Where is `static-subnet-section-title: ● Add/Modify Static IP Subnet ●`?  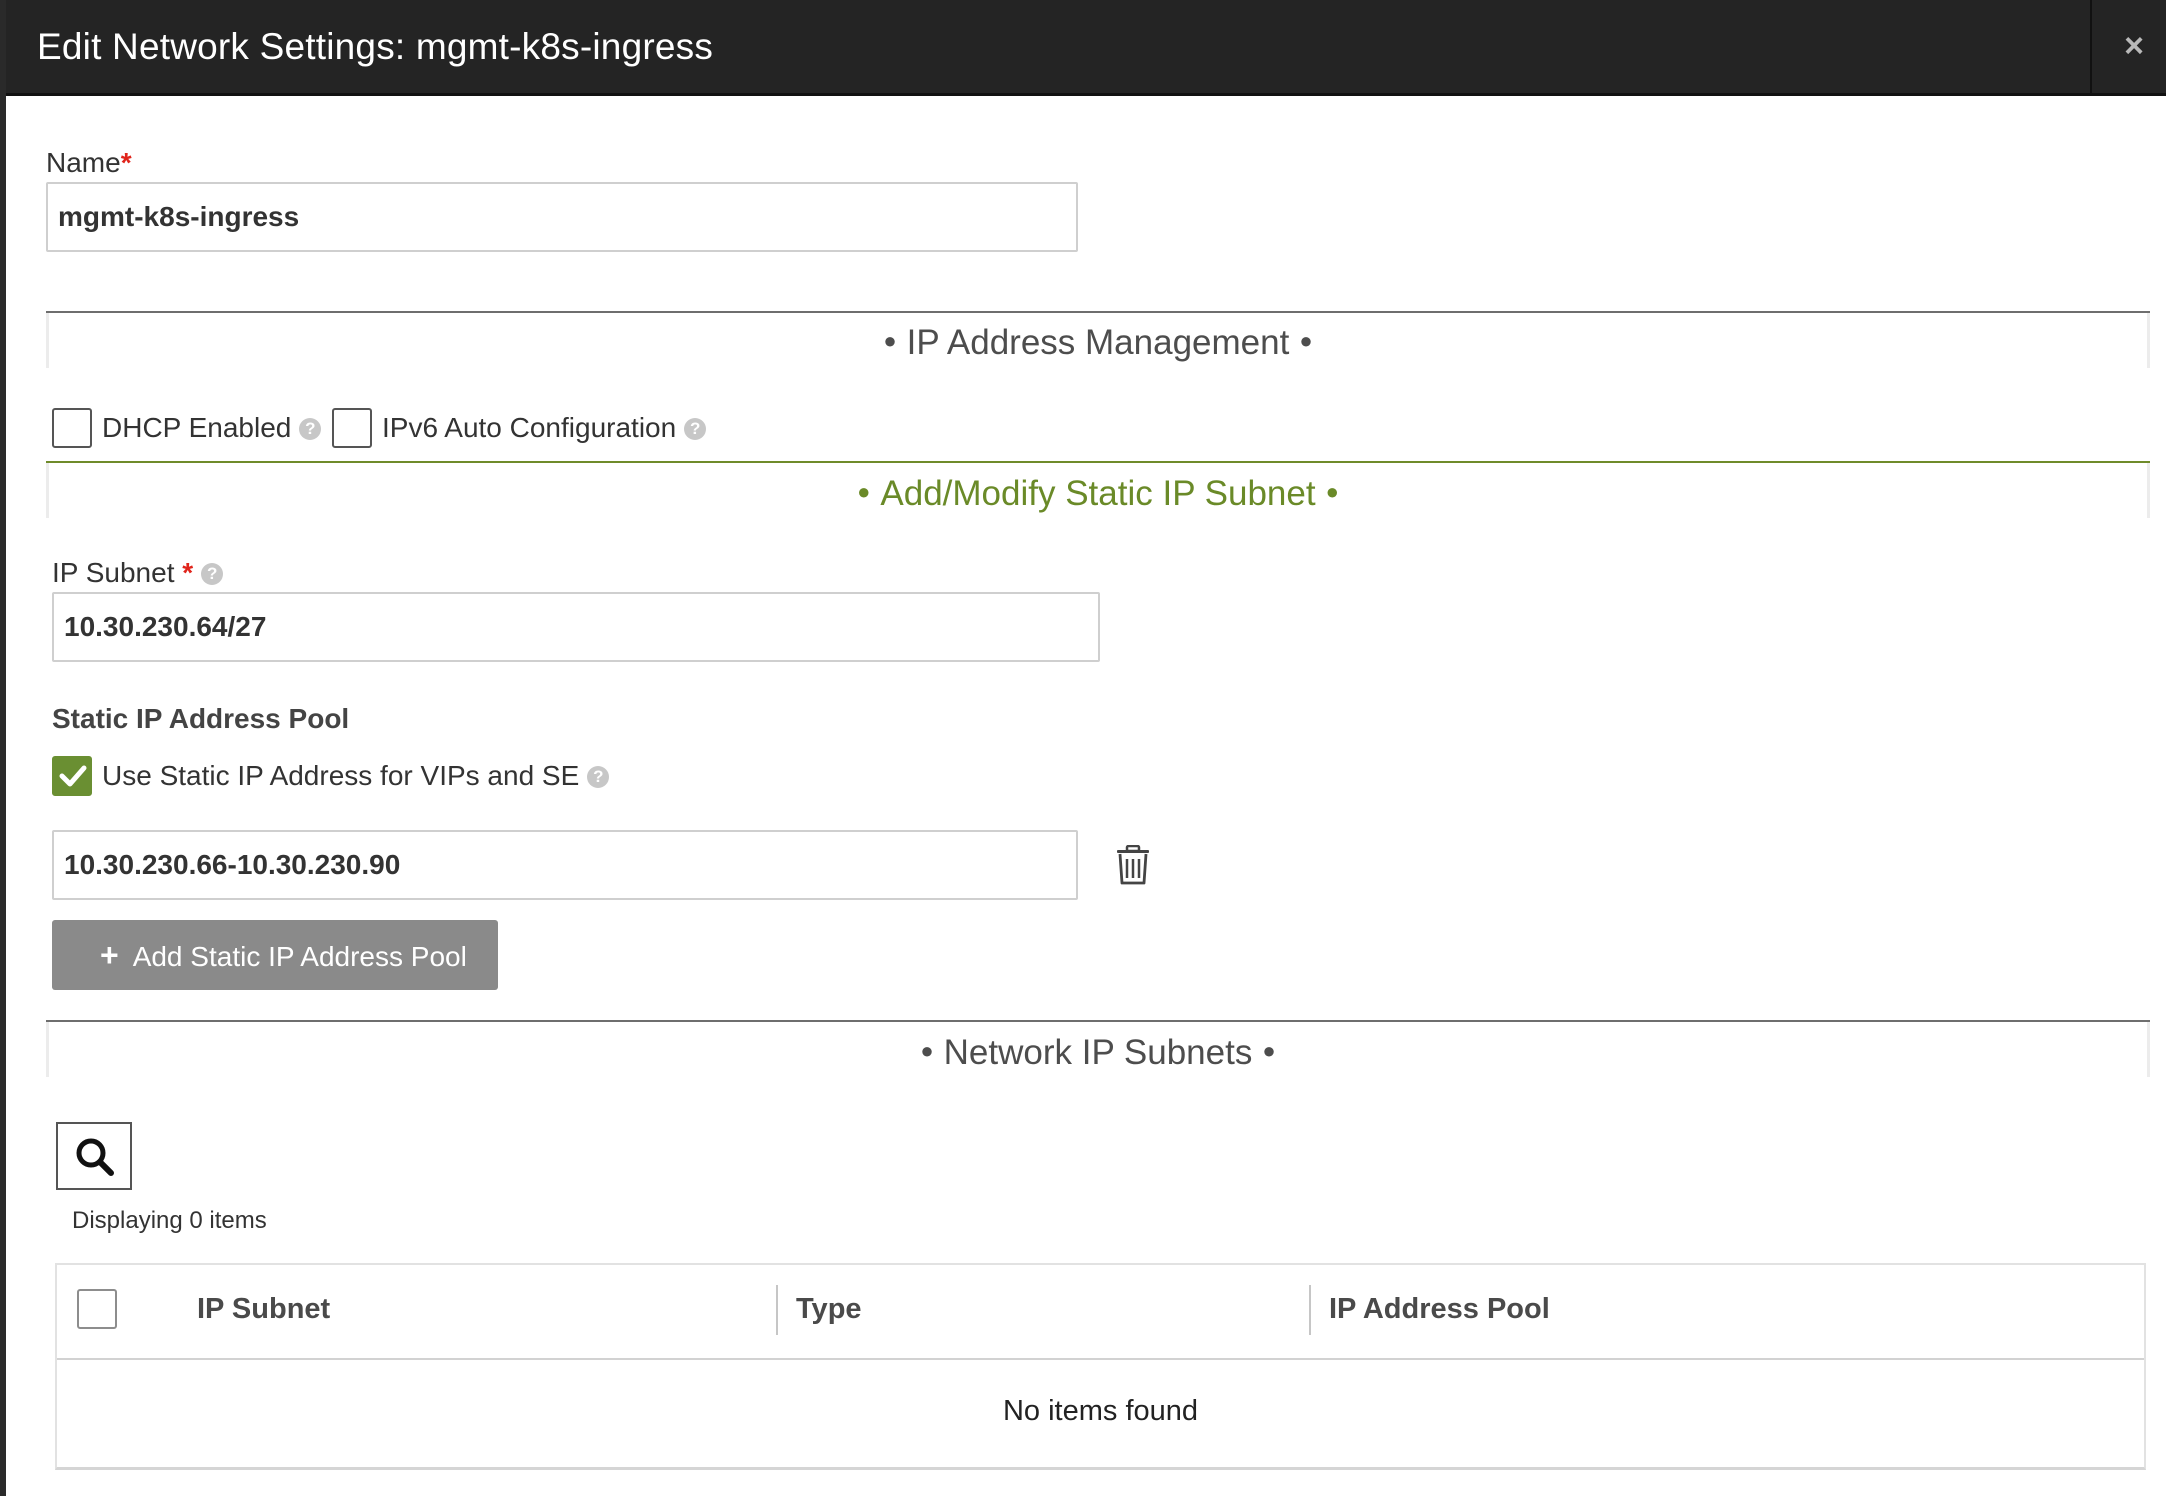 static-subnet-section-title: ● Add/Modify Static IP Subnet ● is located at coordinates (1098, 494).